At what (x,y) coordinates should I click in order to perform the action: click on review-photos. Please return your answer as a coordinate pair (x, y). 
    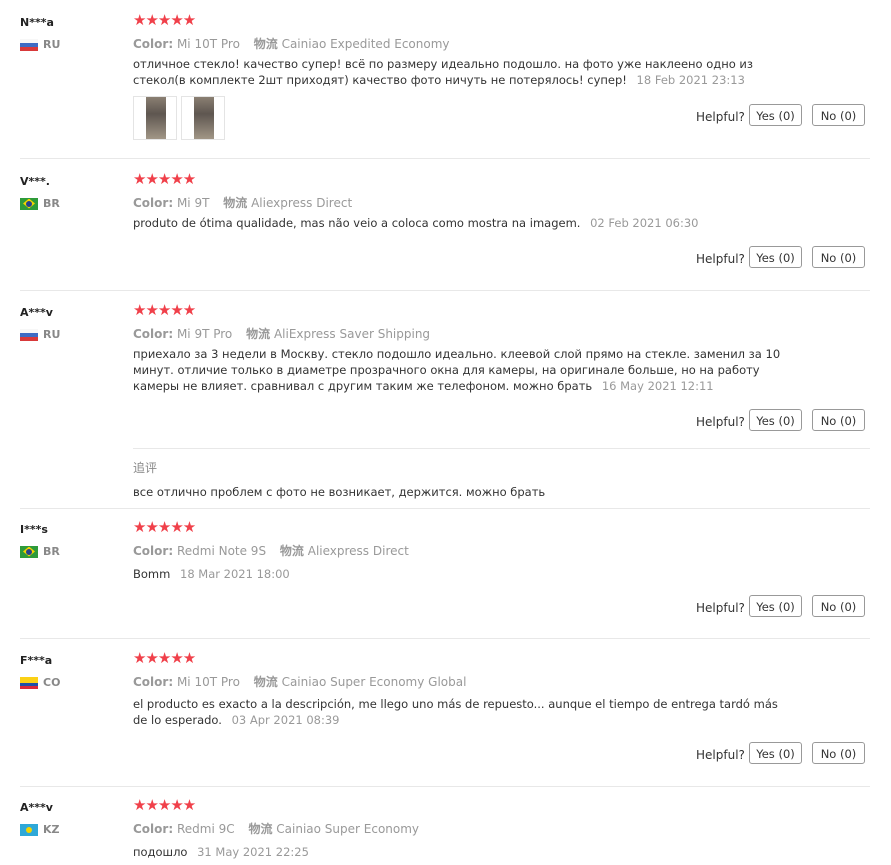
    Looking at the image, I should click on (179, 118).